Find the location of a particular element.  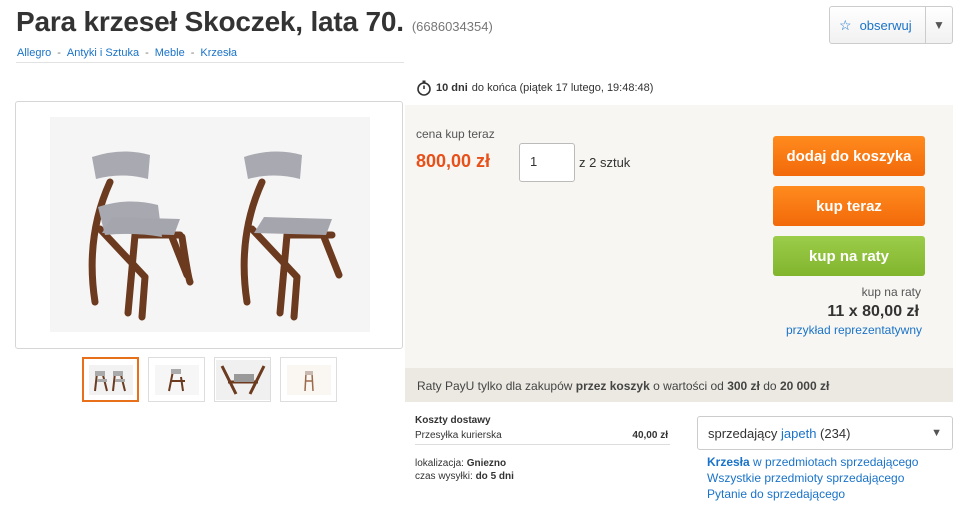

installments-example-link: przykład reprezentatywny is located at coordinates (854, 330).